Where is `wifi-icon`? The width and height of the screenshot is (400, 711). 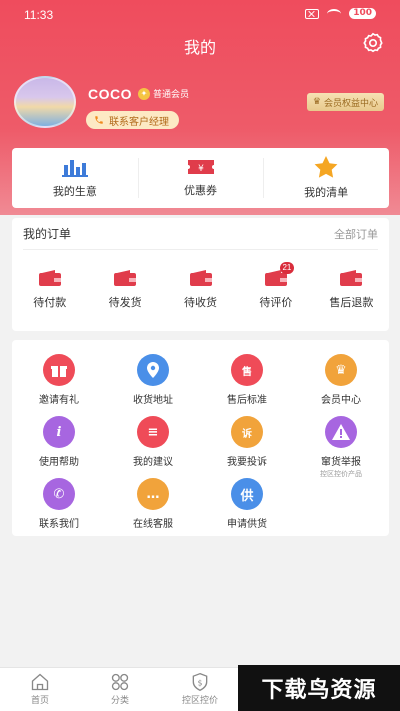
wifi-icon is located at coordinates (334, 13).